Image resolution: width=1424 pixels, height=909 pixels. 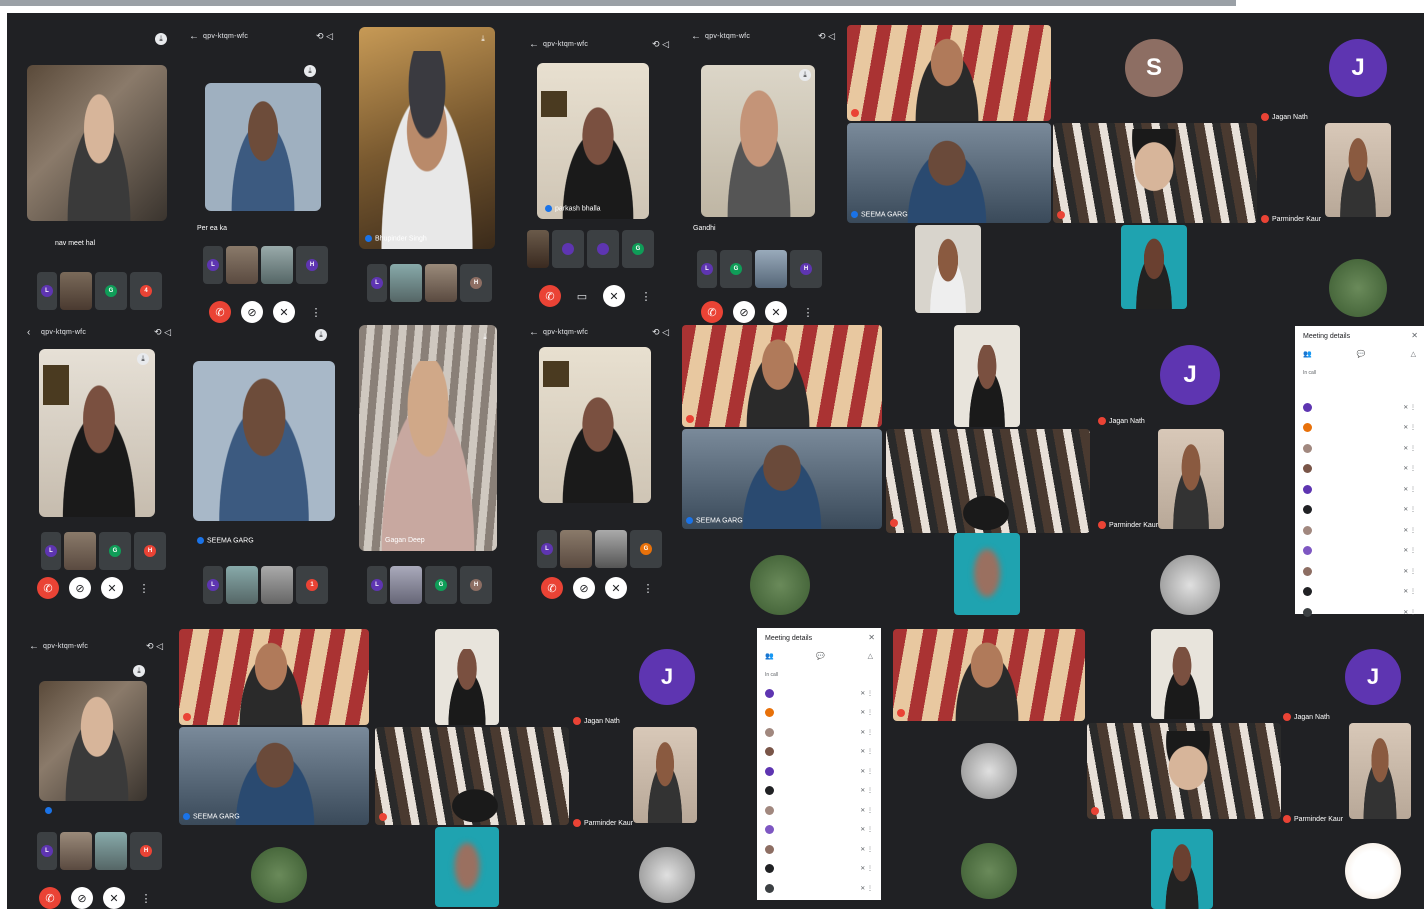 I want to click on video-button: ▭, so click(x=582, y=296).